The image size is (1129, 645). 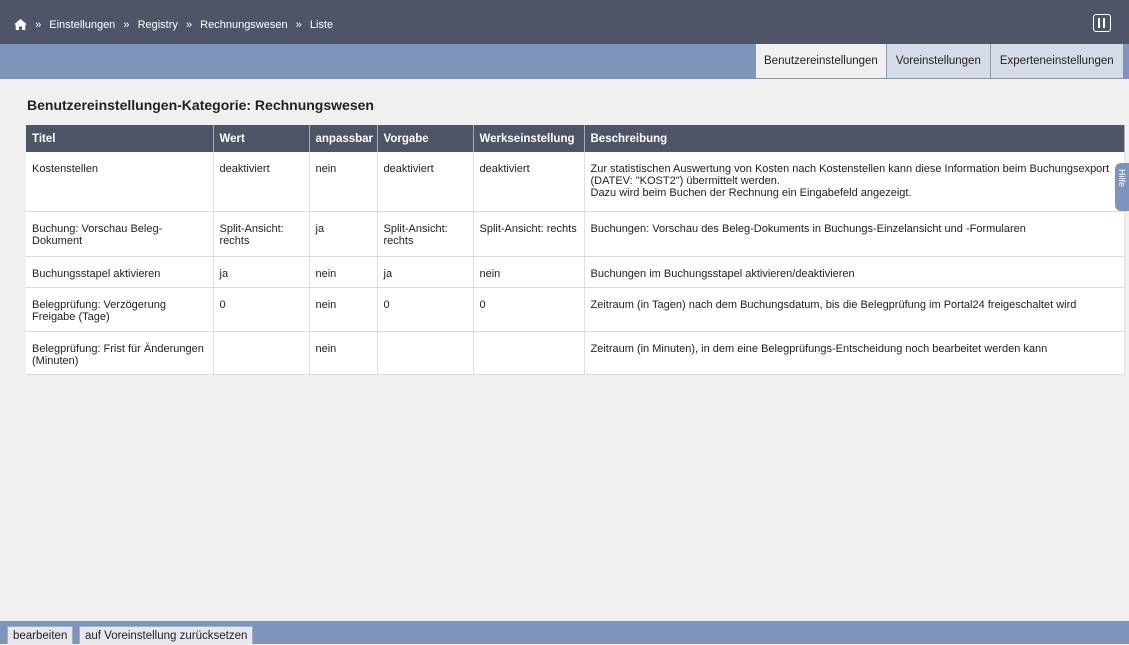 I want to click on column-header-vorgabe: Vorgabe, so click(x=425, y=138).